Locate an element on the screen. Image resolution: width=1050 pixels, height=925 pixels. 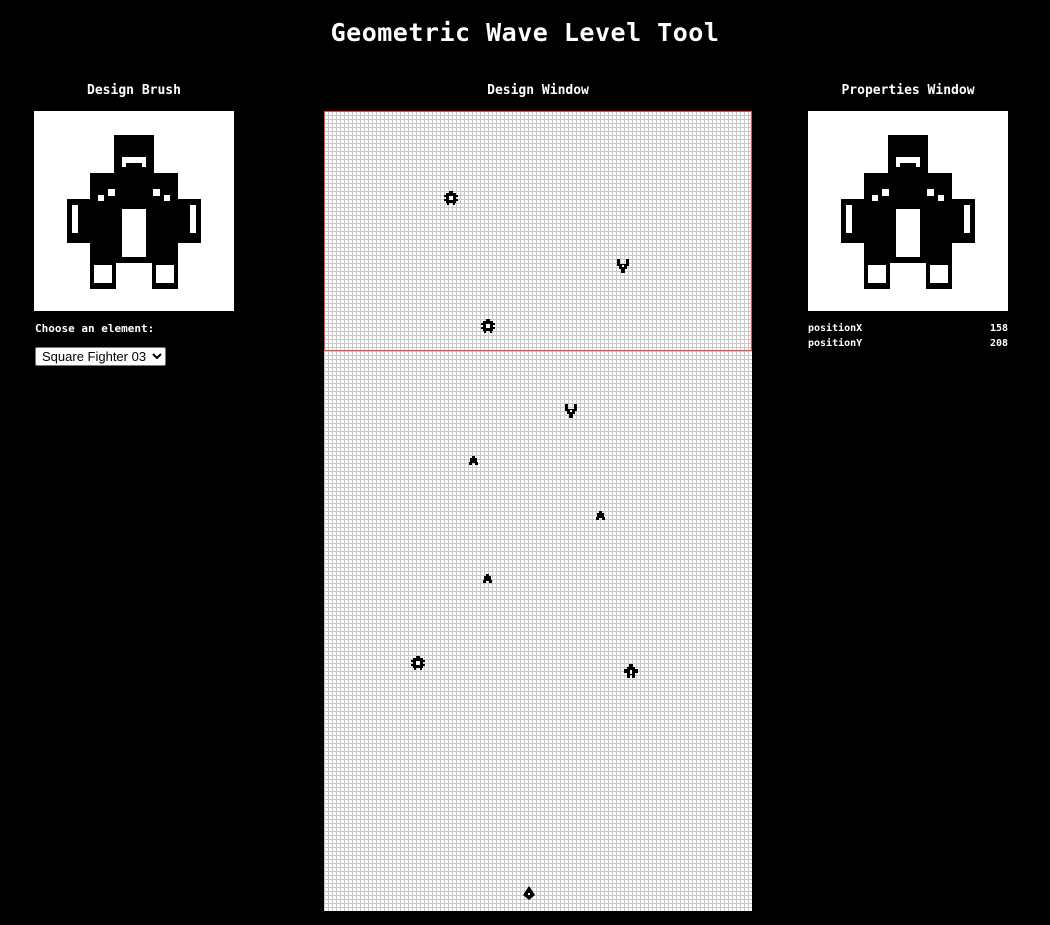
element-select: Square Fighter 03 is located at coordinates (100, 356).